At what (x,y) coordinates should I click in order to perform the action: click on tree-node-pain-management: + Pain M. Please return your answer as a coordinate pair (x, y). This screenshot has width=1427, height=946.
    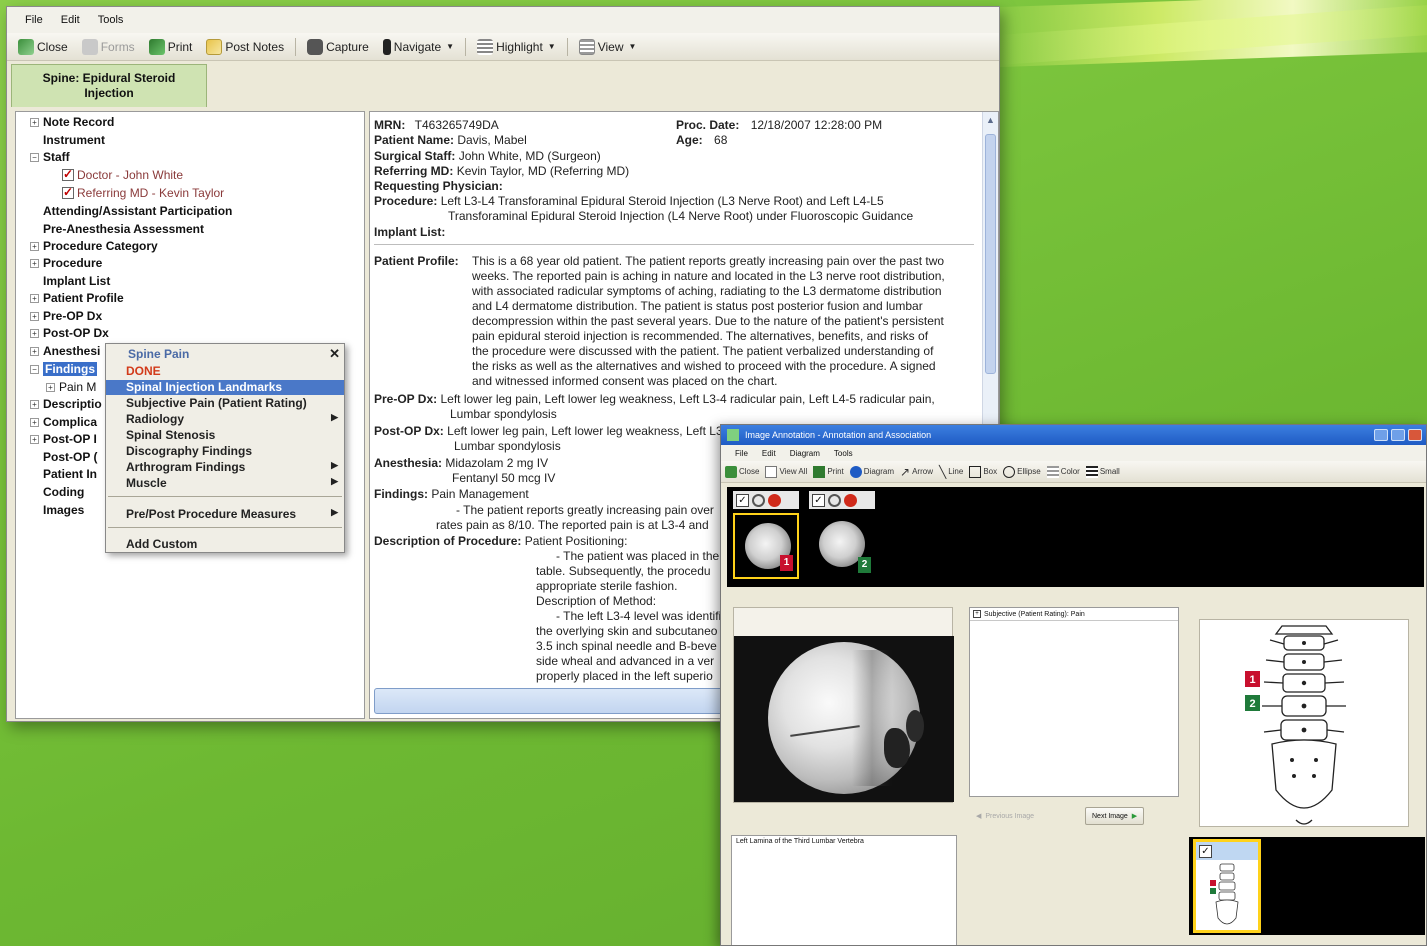
    Looking at the image, I should click on (71, 387).